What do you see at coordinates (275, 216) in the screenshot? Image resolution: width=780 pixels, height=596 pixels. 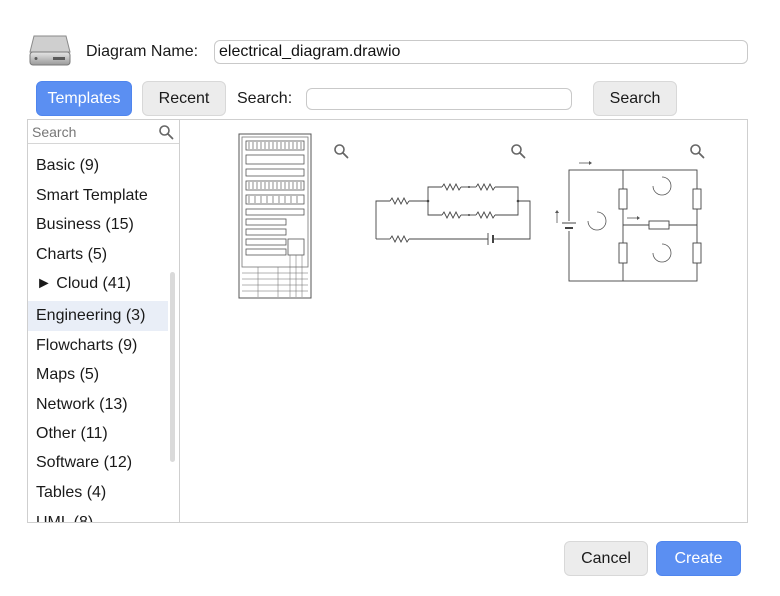 I see `electrical-cabinet-template` at bounding box center [275, 216].